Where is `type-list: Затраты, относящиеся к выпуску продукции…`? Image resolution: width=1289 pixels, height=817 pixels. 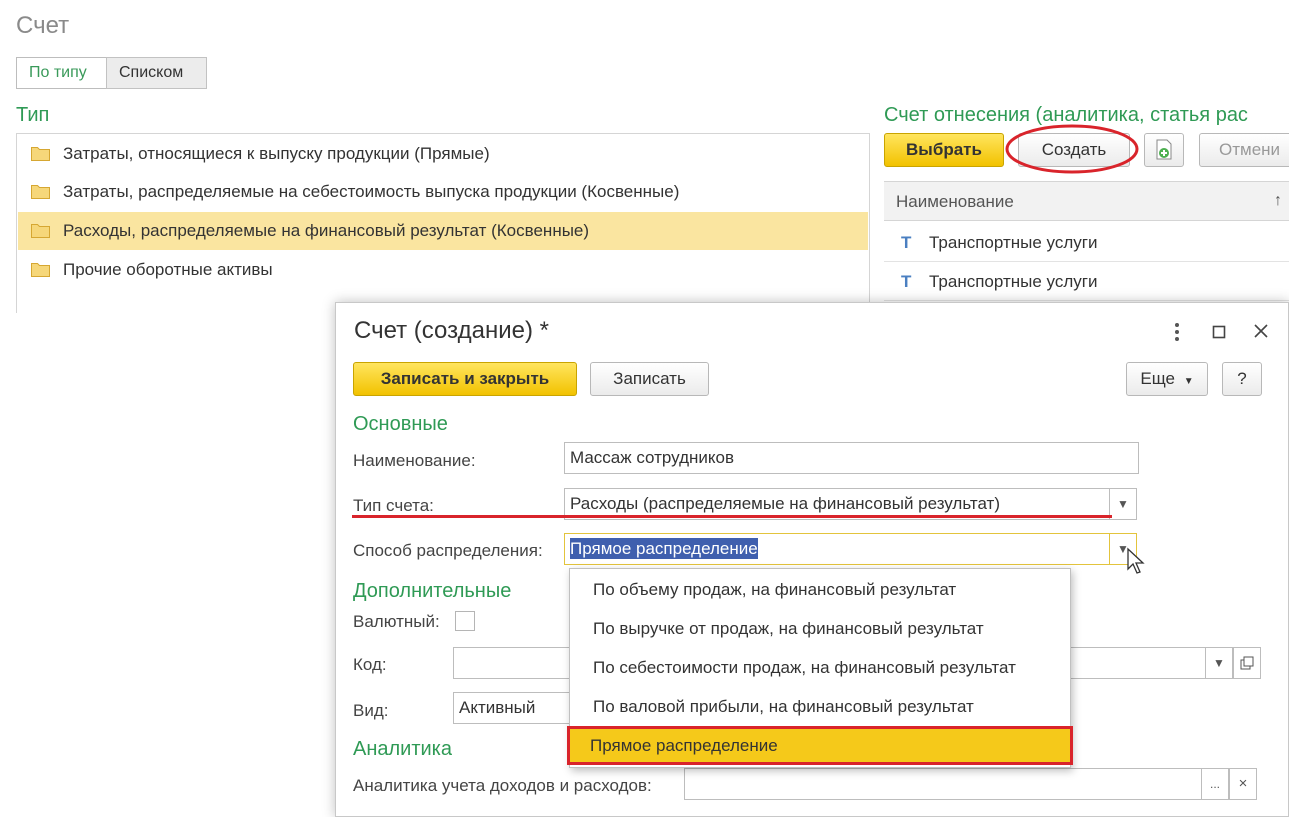 type-list: Затраты, относящиеся к выпуску продукции… is located at coordinates (443, 223).